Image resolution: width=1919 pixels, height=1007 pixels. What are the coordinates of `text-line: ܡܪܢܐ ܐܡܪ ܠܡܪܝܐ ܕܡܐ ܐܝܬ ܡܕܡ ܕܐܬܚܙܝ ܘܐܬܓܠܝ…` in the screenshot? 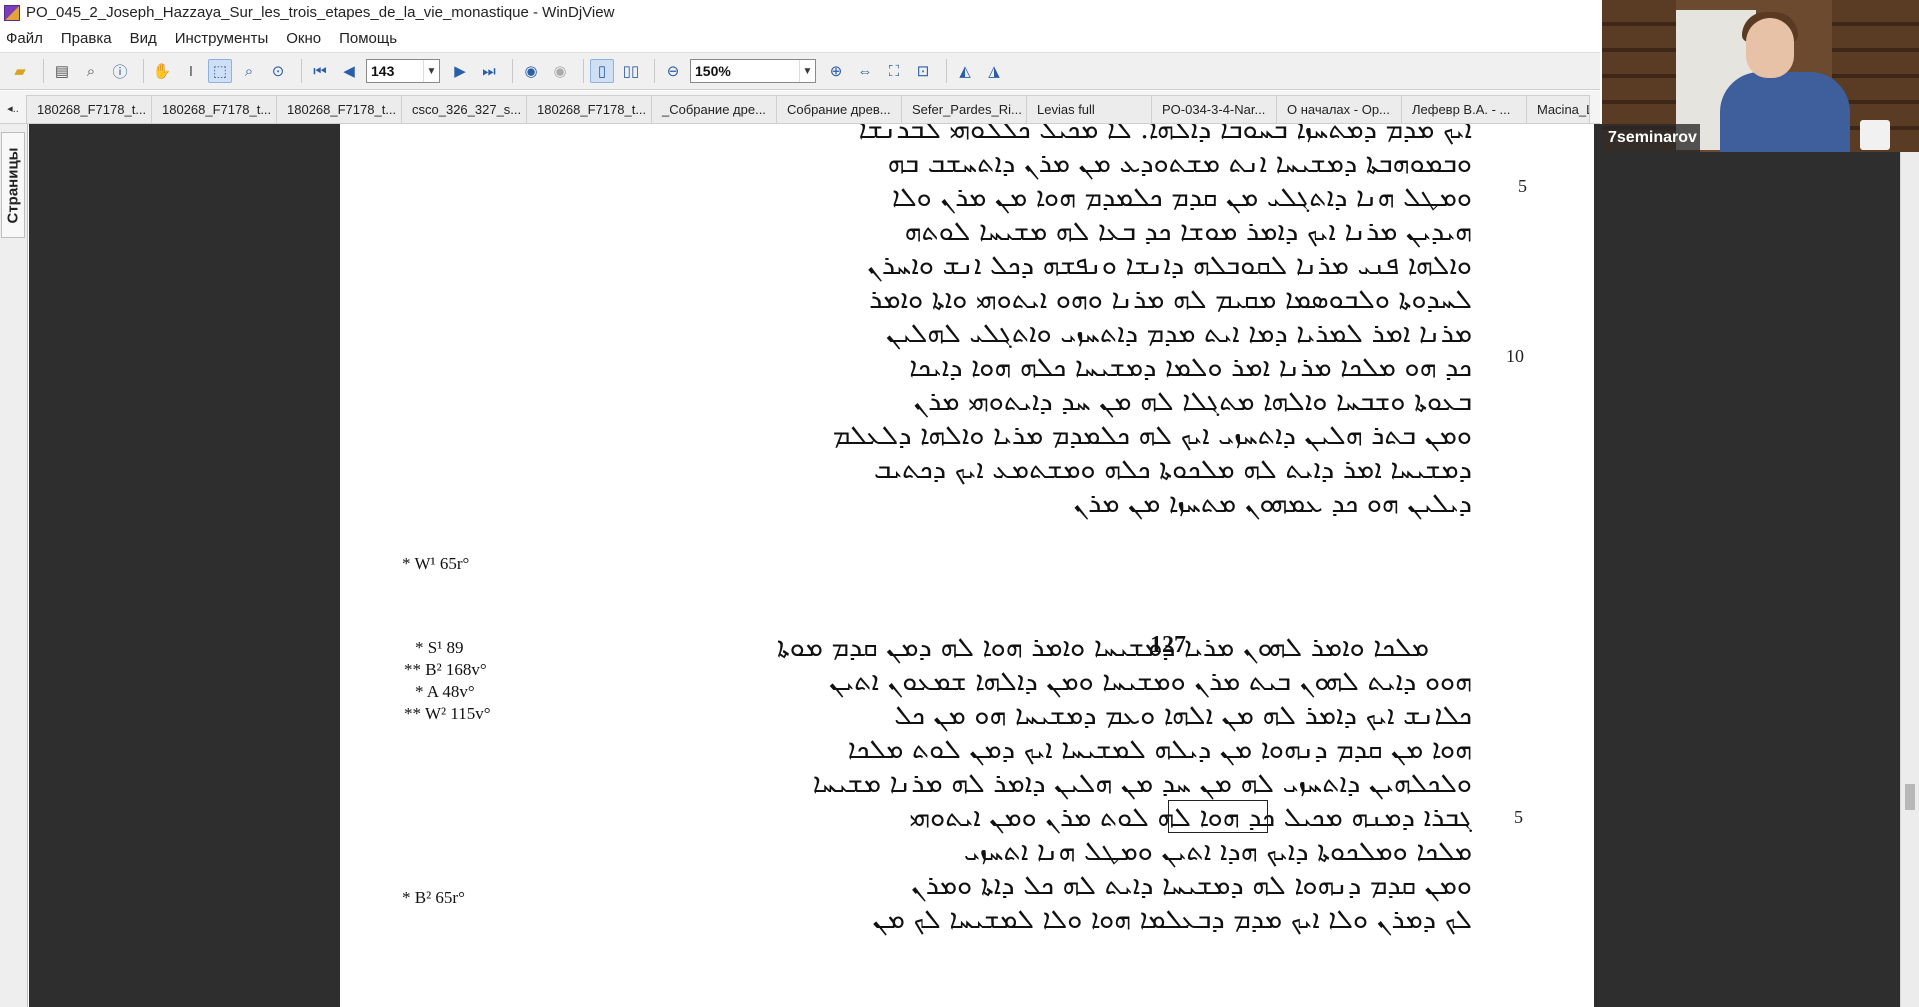 It's located at (1179, 333).